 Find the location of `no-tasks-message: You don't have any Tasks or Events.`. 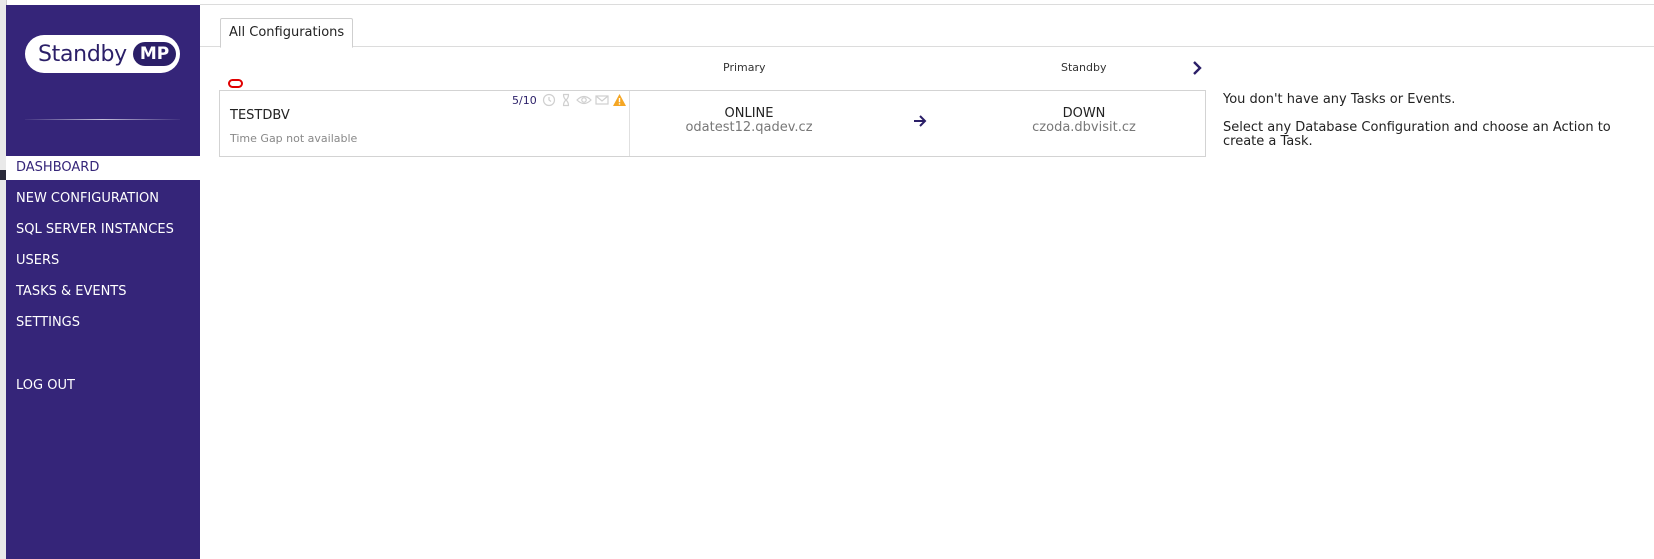

no-tasks-message: You don't have any Tasks or Events. is located at coordinates (1339, 99).